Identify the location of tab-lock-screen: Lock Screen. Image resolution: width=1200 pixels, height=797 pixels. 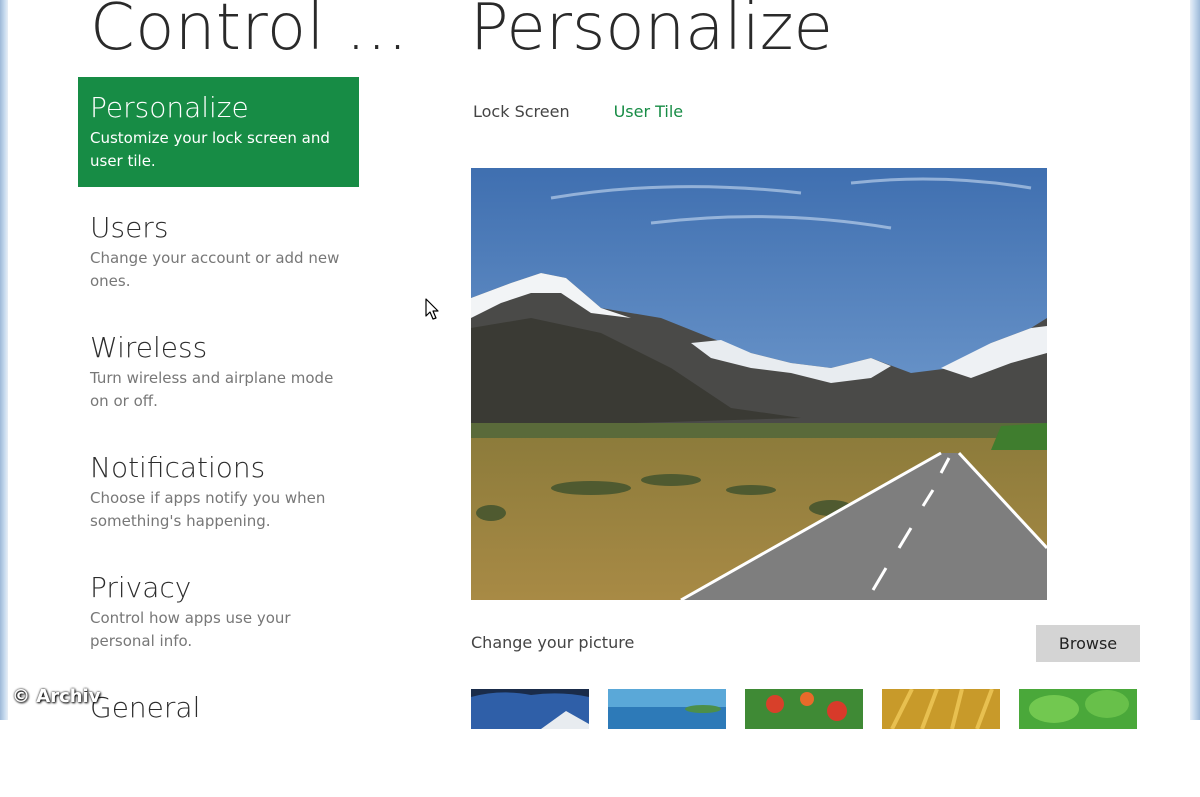
(521, 111).